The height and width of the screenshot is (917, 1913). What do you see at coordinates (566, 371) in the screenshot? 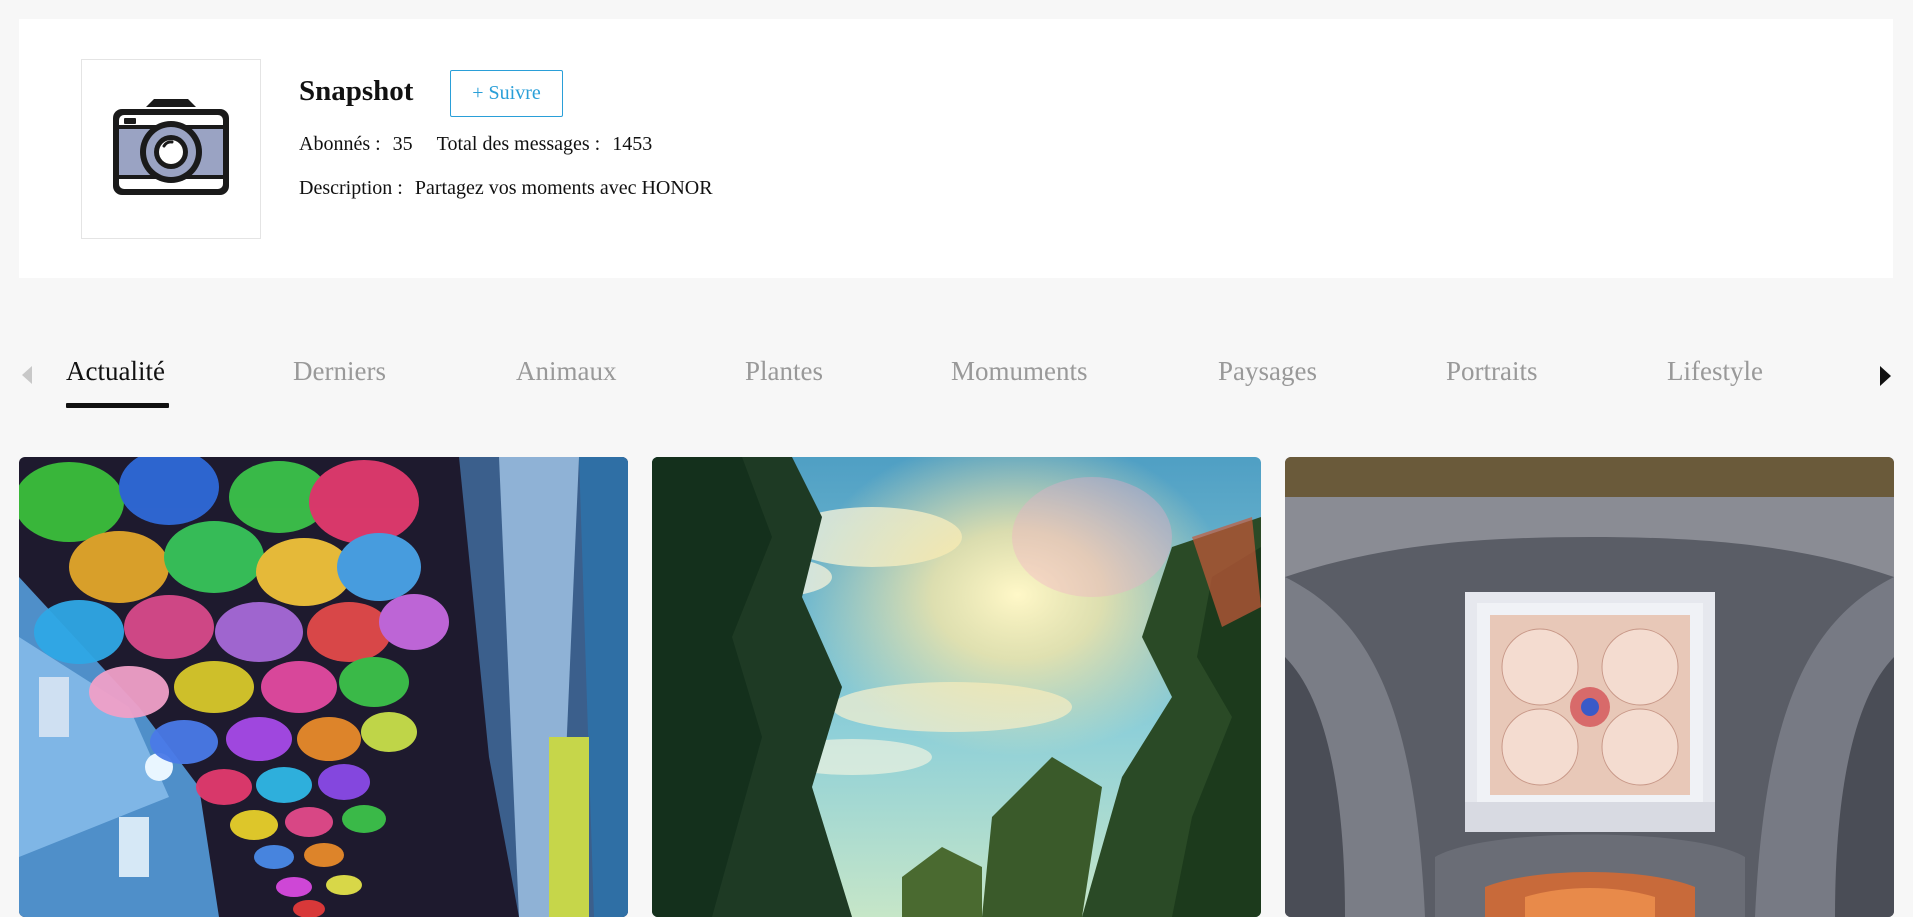
I see `tab-animaux: Animaux` at bounding box center [566, 371].